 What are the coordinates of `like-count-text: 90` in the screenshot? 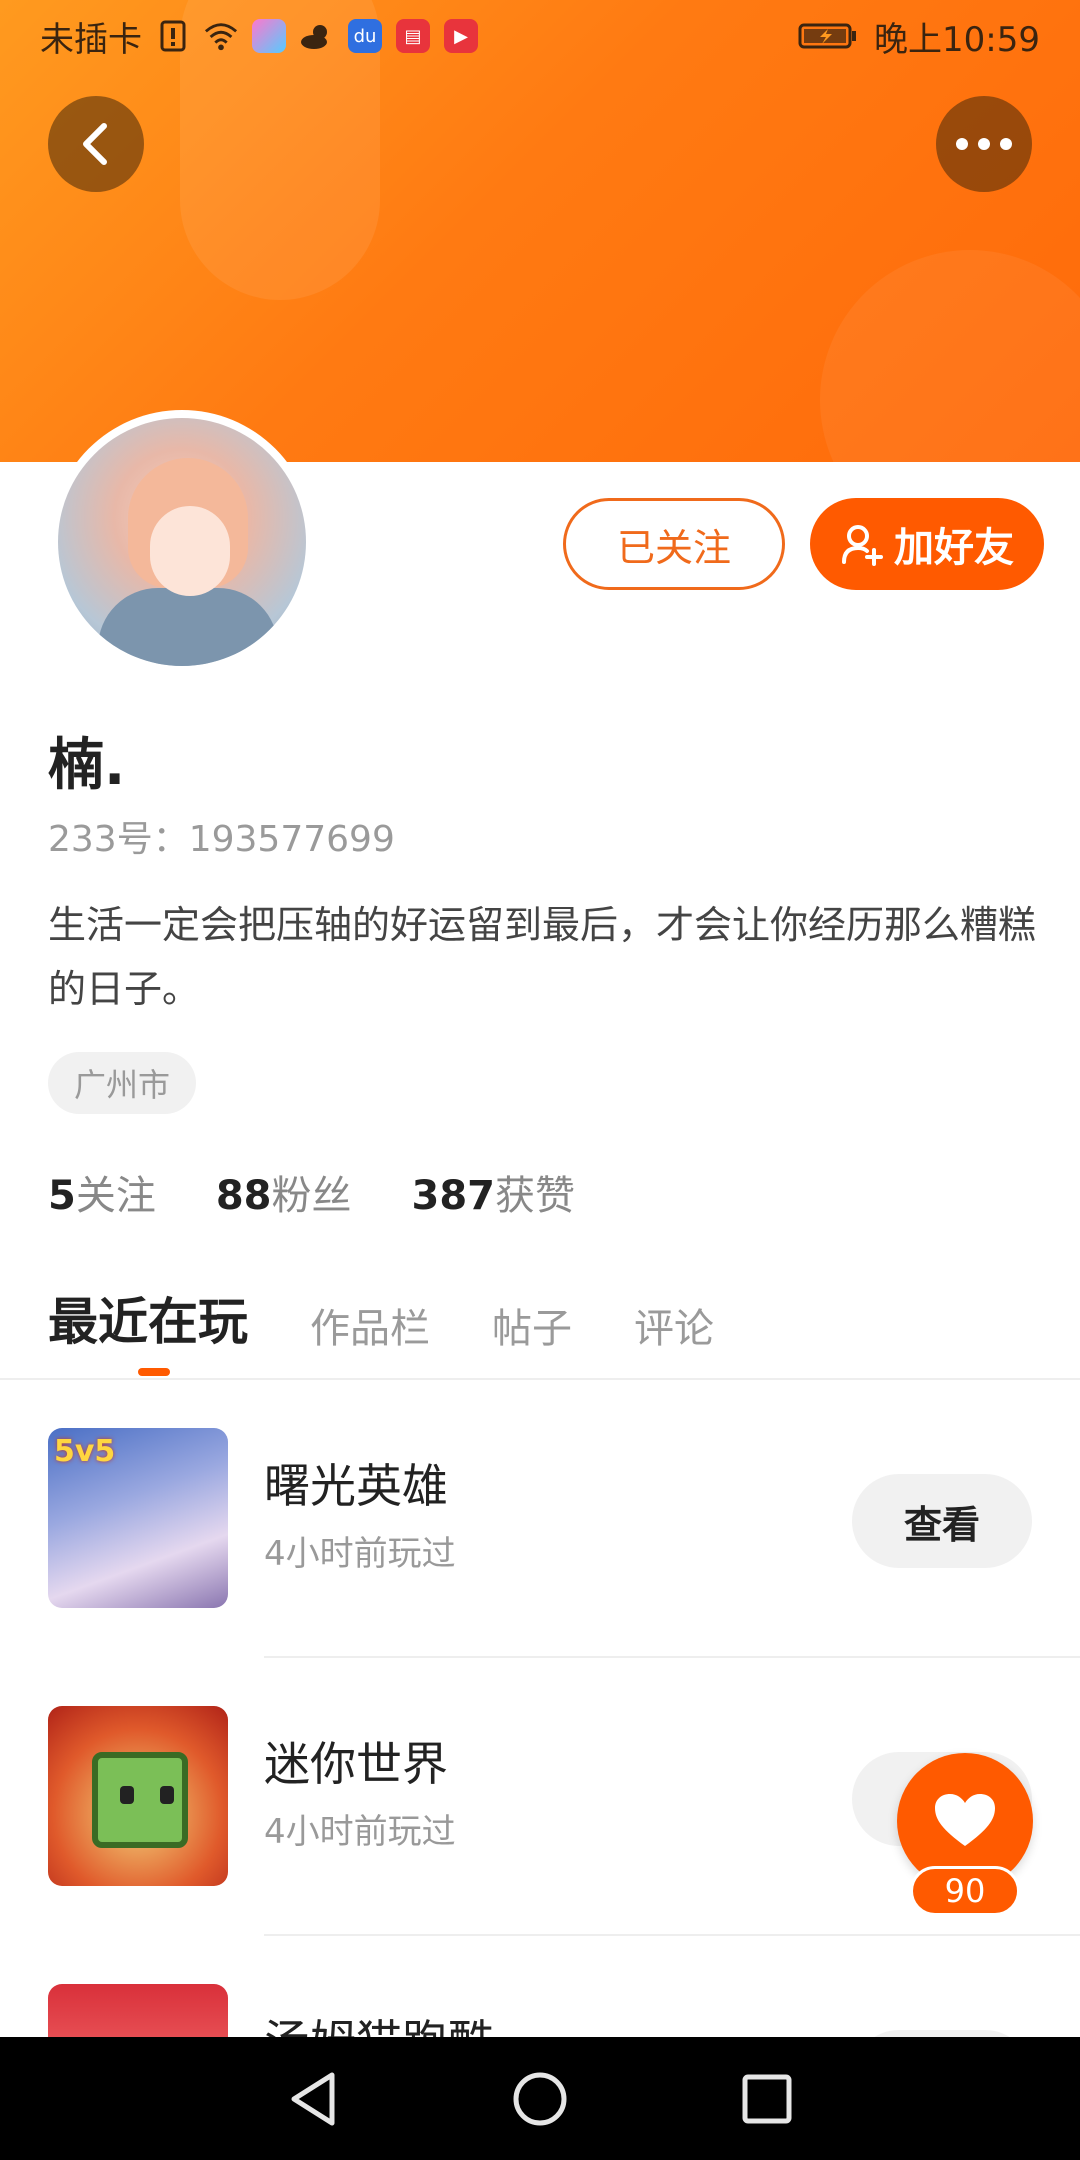 It's located at (965, 1891).